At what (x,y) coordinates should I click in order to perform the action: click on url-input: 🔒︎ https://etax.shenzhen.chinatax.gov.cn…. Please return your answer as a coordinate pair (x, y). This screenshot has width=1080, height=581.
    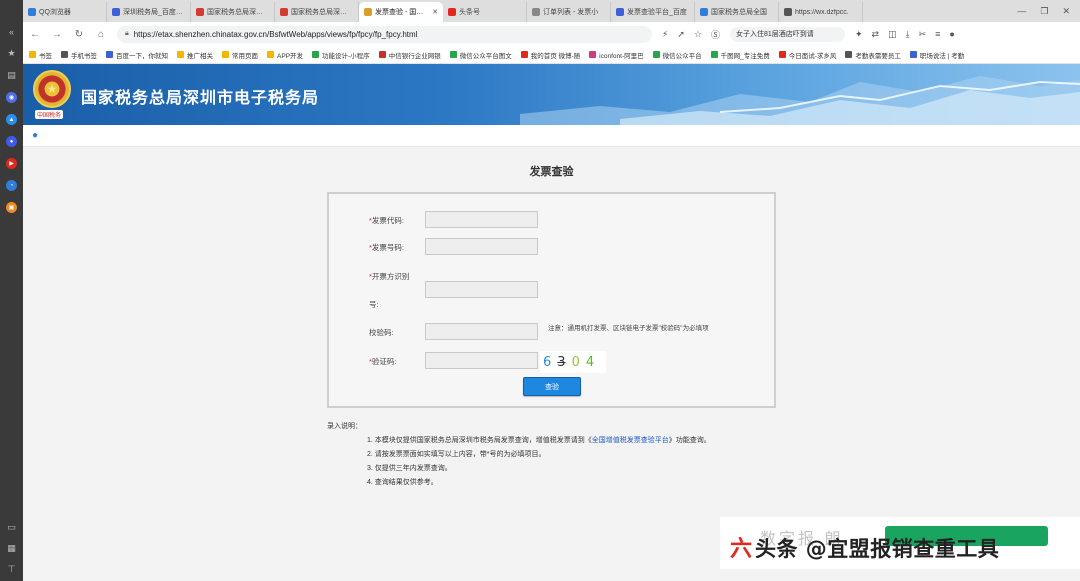
    Looking at the image, I should click on (384, 34).